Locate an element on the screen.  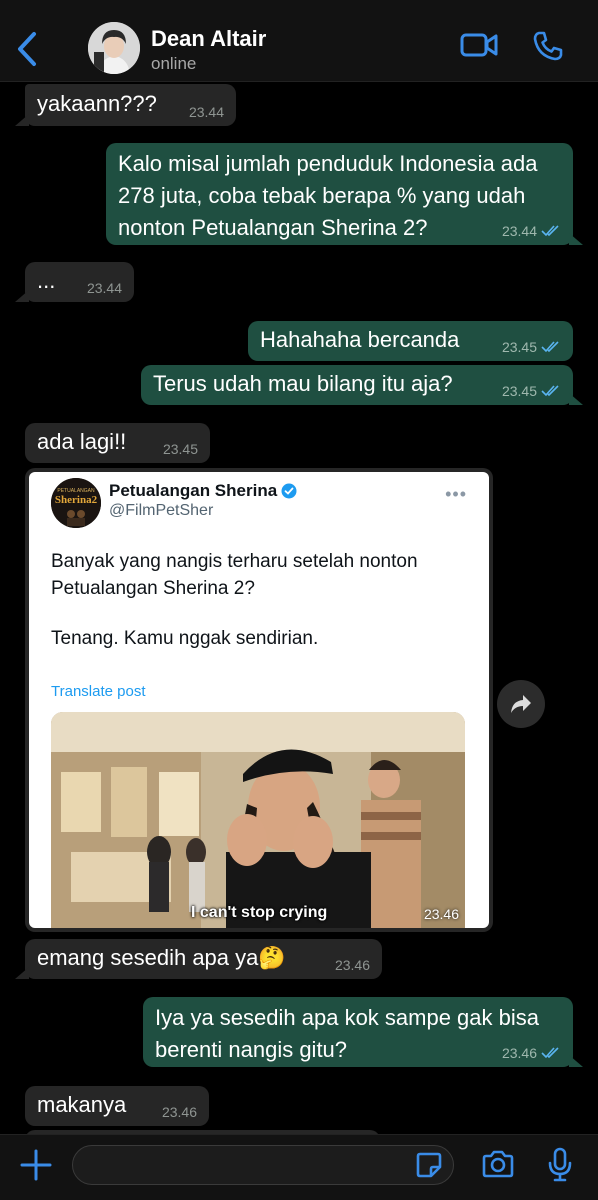
tweet-video: I can't stop crying 23.46 is located at coordinates (258, 820).